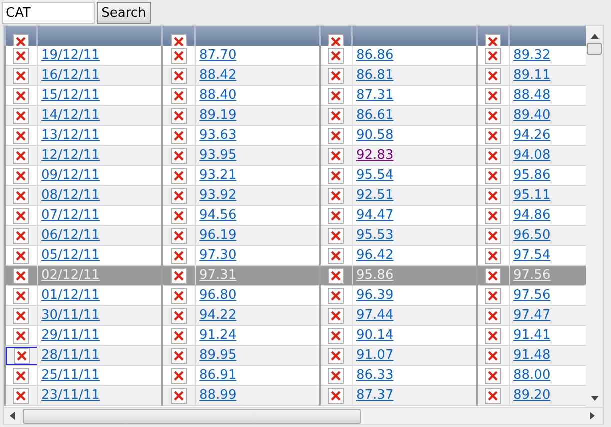 The height and width of the screenshot is (427, 611). What do you see at coordinates (594, 36) in the screenshot?
I see `scroll-up-icon` at bounding box center [594, 36].